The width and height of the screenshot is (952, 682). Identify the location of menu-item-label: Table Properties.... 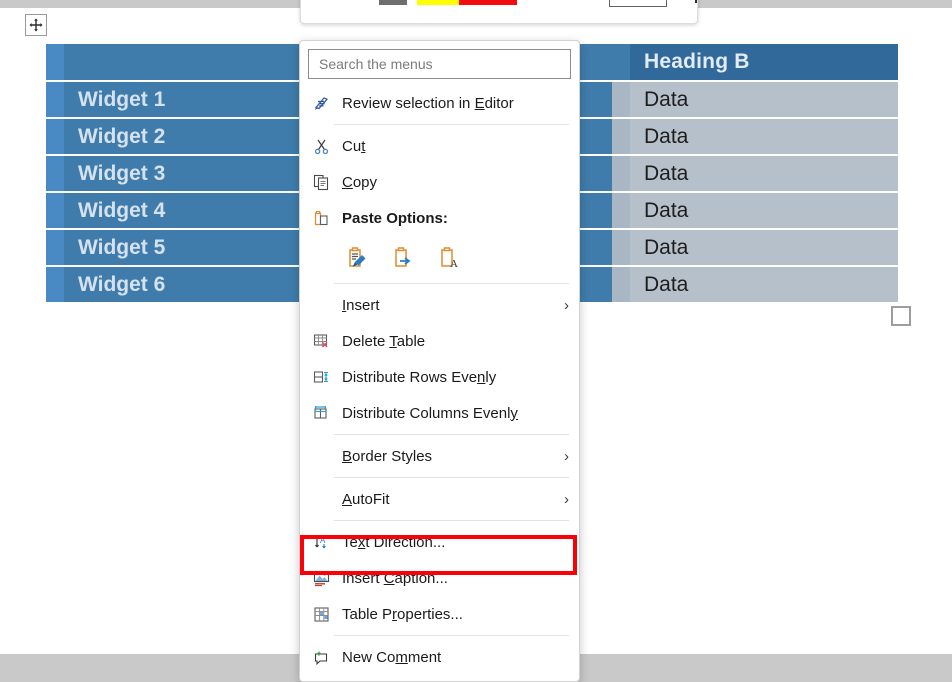
(402, 614).